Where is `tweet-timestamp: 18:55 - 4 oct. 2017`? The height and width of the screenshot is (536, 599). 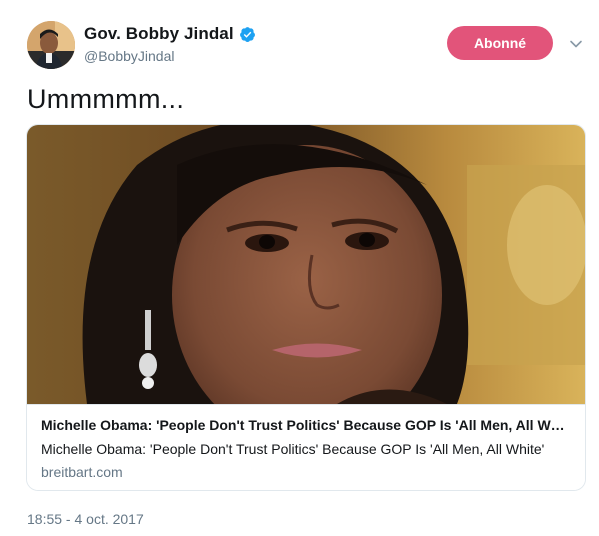 tweet-timestamp: 18:55 - 4 oct. 2017 is located at coordinates (85, 519).